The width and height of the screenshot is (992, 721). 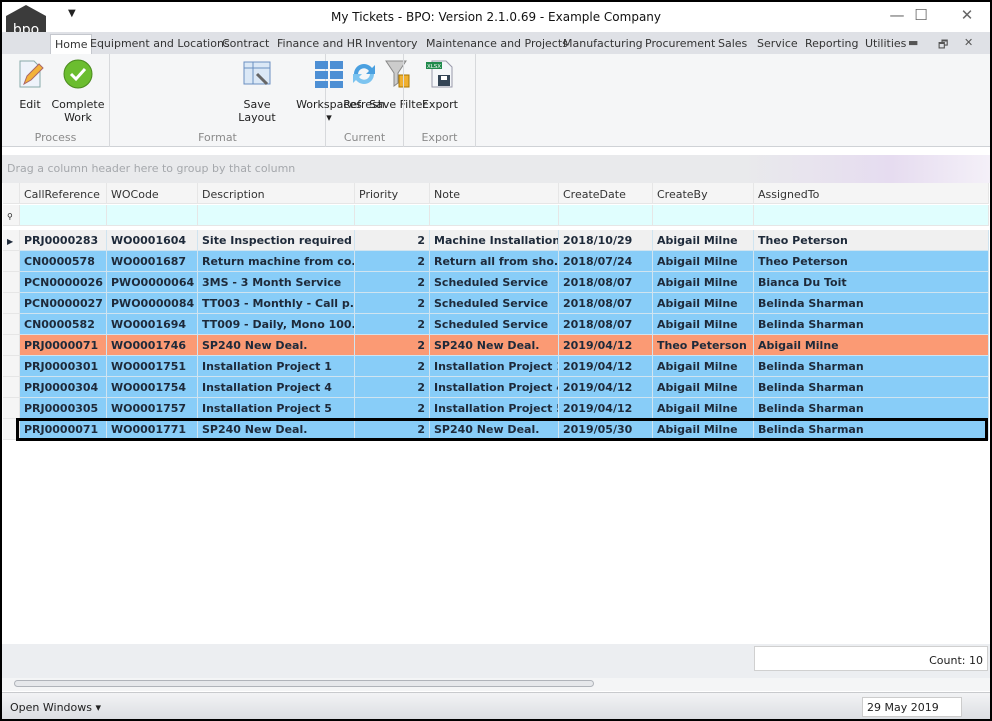 What do you see at coordinates (606, 193) in the screenshot?
I see `column-header-createdate: CreateDate` at bounding box center [606, 193].